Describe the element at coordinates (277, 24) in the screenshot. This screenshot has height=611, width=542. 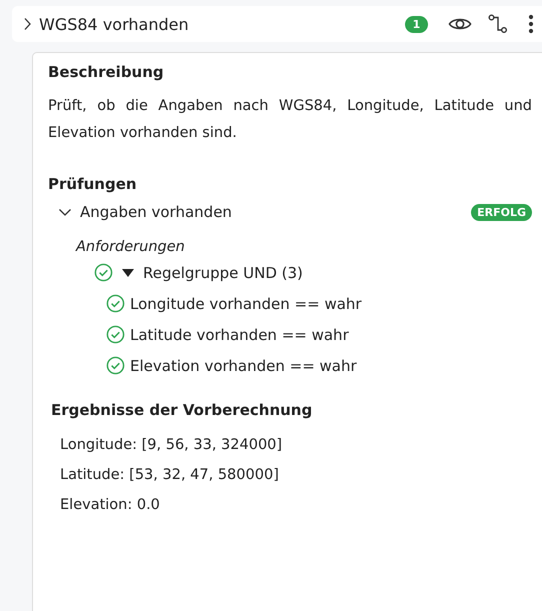
I see `rule-header: WGS84 vorhanden 1` at that location.